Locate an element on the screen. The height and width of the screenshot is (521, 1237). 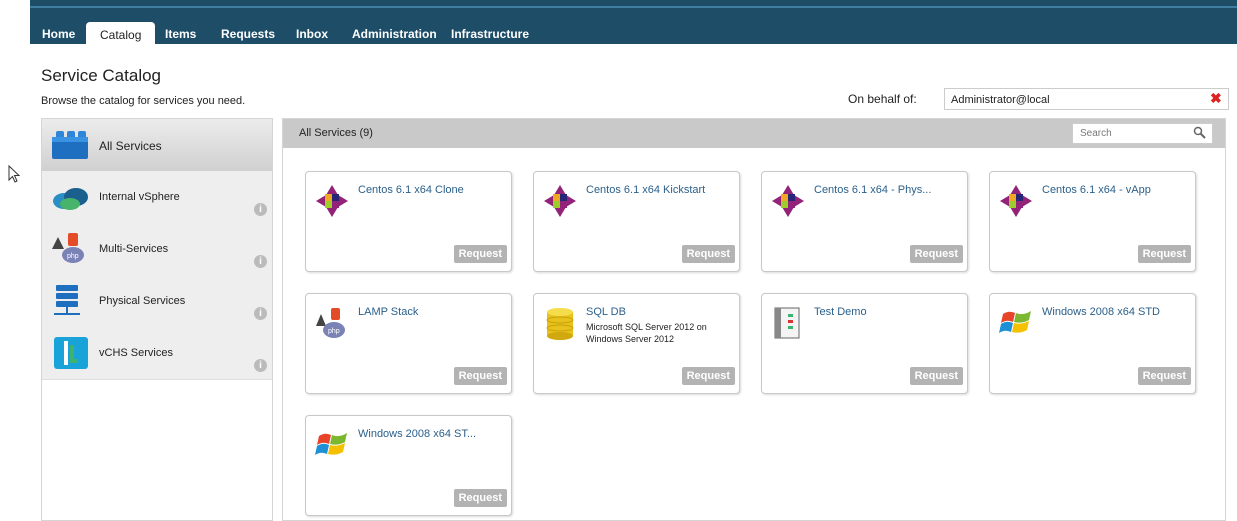
card-title: Test Demo is located at coordinates (840, 312).